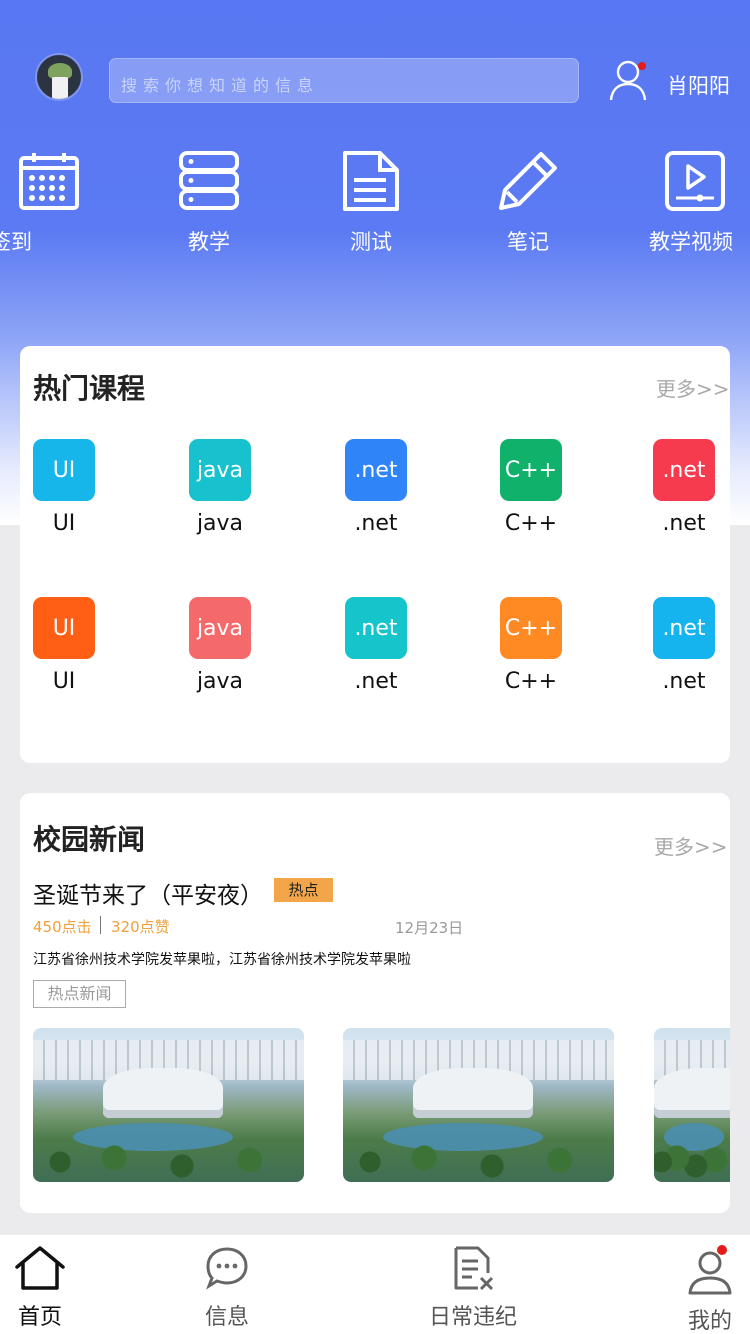 The height and width of the screenshot is (1334, 750). I want to click on tab-profile: 我的, so click(710, 1289).